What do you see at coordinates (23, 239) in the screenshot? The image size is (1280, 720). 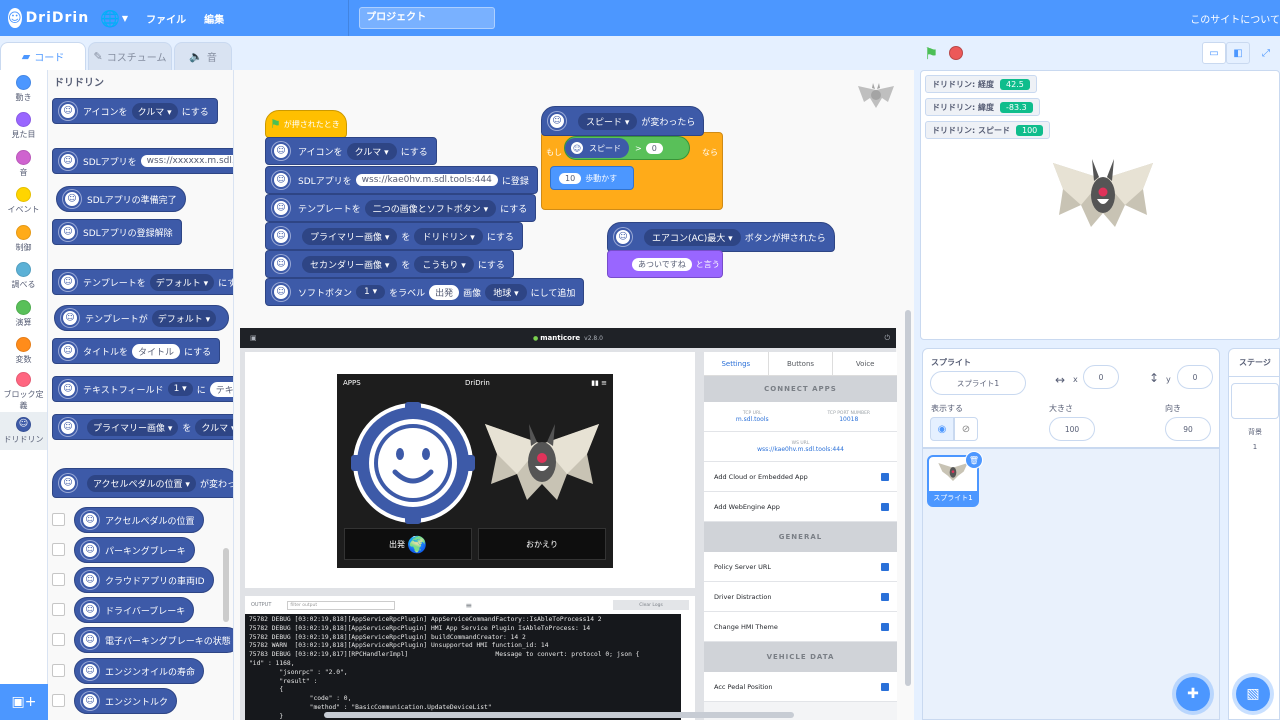 I see `category-control: 制御` at bounding box center [23, 239].